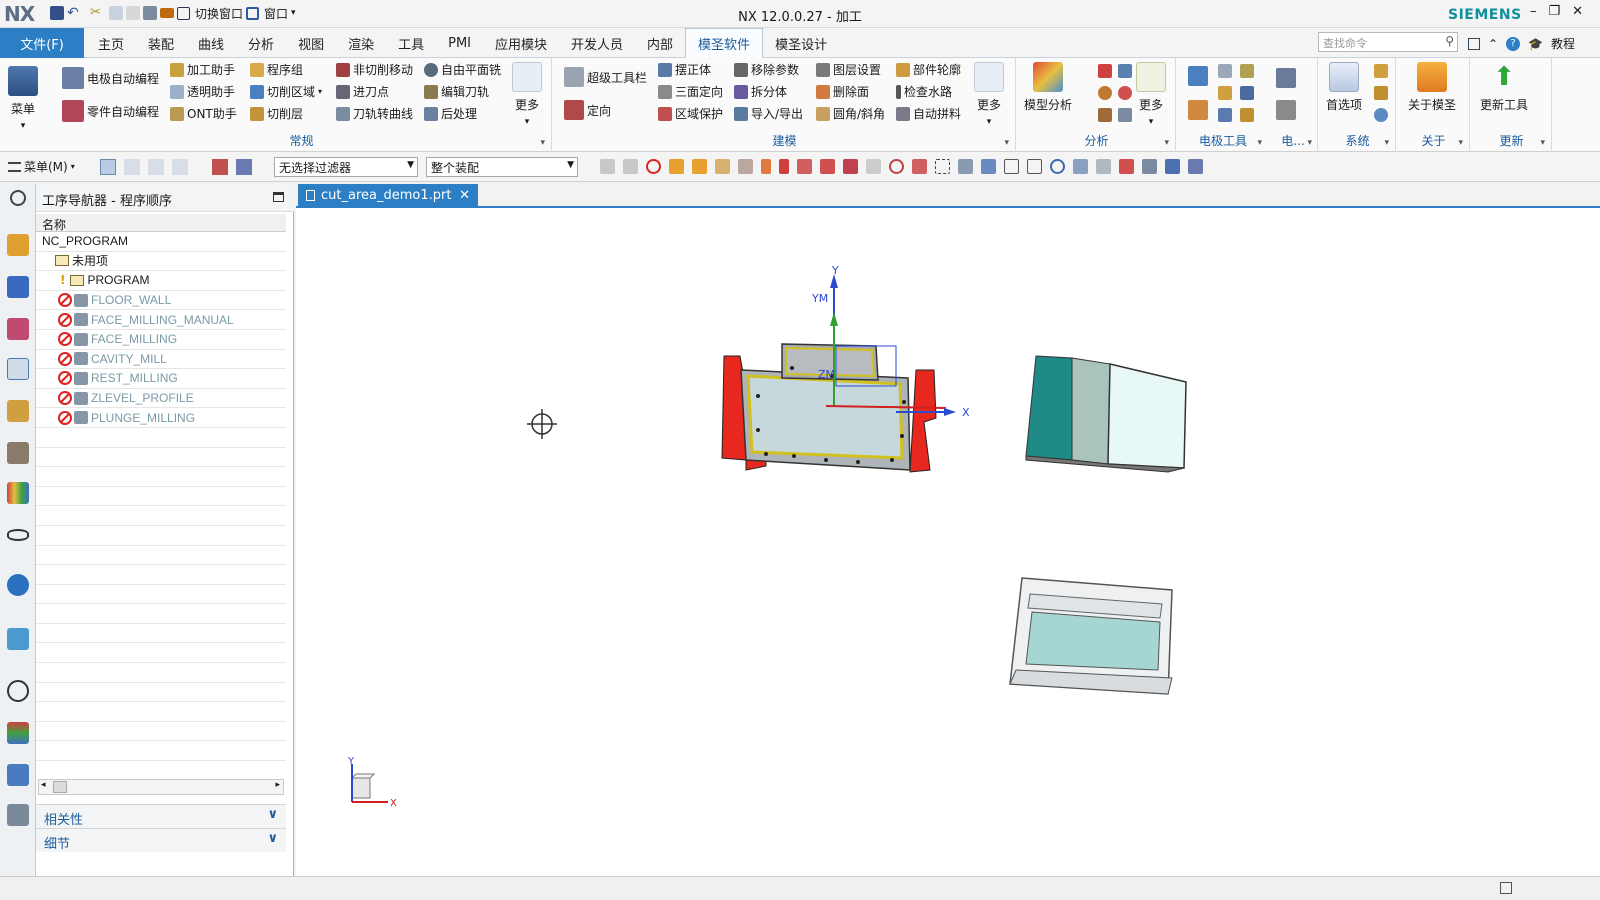 The width and height of the screenshot is (1600, 900). Describe the element at coordinates (1048, 87) in the screenshot. I see `model-analysis-button: 模型分析` at that location.